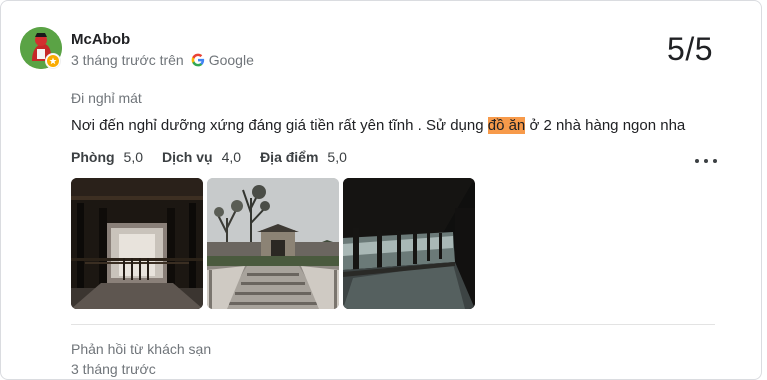 This screenshot has width=767, height=380. Describe the element at coordinates (231, 60) in the screenshot. I see `review-source: Google` at that location.